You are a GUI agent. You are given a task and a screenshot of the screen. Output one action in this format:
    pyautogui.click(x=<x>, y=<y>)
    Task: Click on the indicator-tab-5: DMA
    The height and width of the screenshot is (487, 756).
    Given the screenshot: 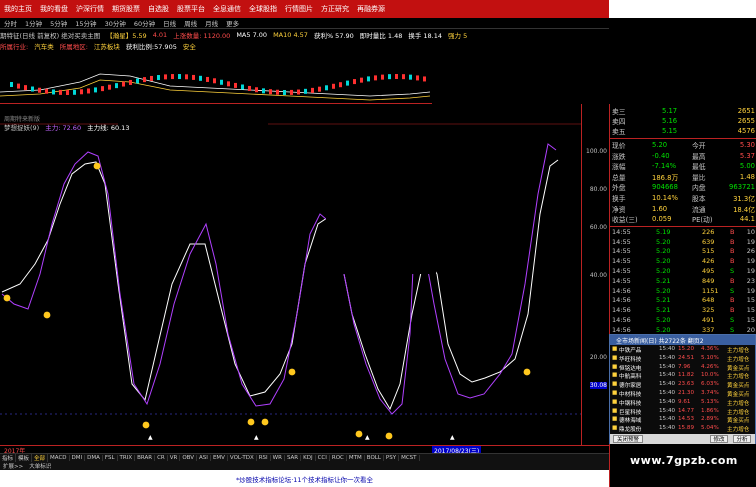 What is the action you would take?
    pyautogui.click(x=94, y=458)
    